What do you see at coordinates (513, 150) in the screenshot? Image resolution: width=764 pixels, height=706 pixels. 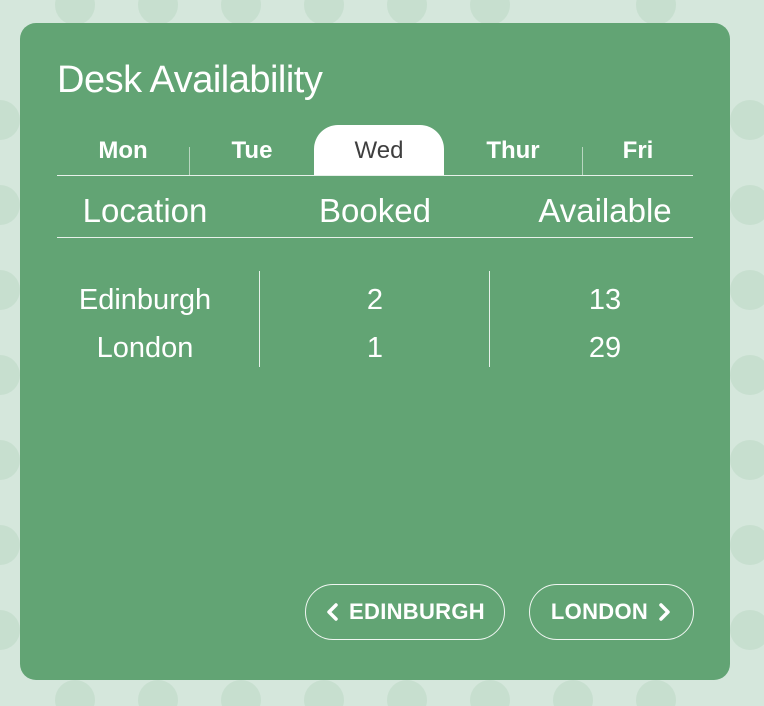 I see `tab-thur: Thur` at bounding box center [513, 150].